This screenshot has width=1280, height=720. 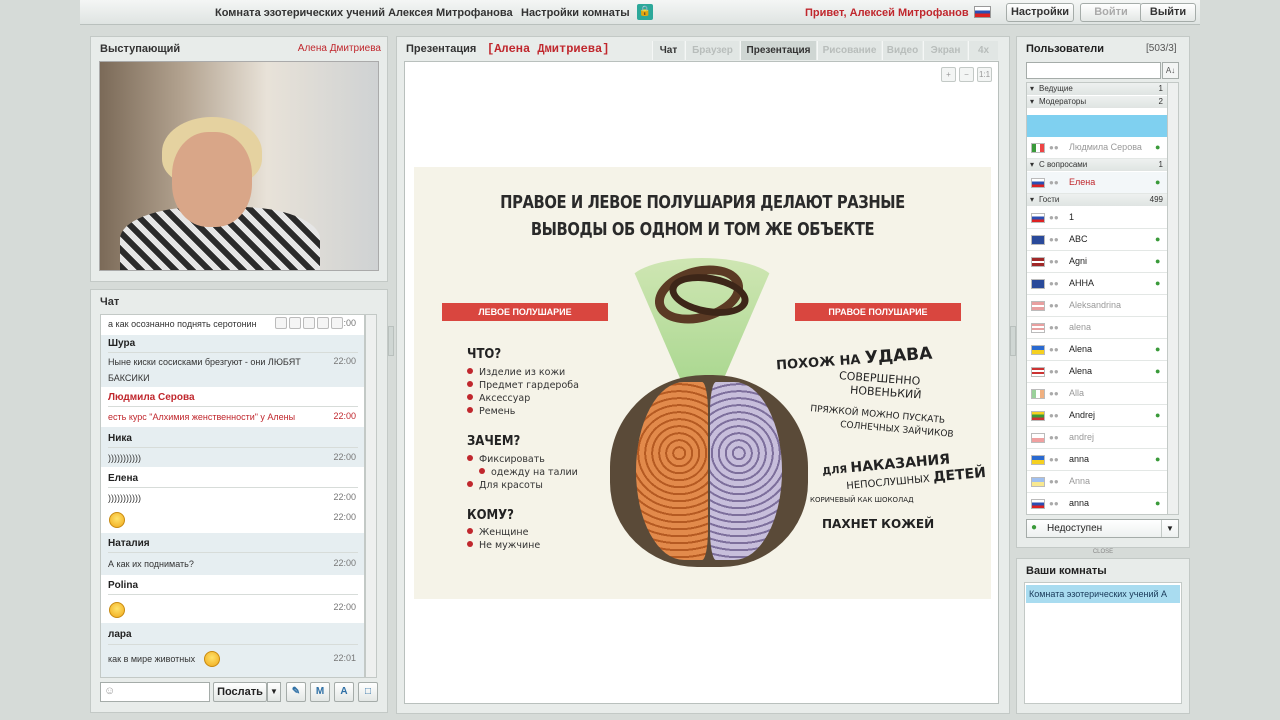 I want to click on login-button: Войти, so click(x=1111, y=12).